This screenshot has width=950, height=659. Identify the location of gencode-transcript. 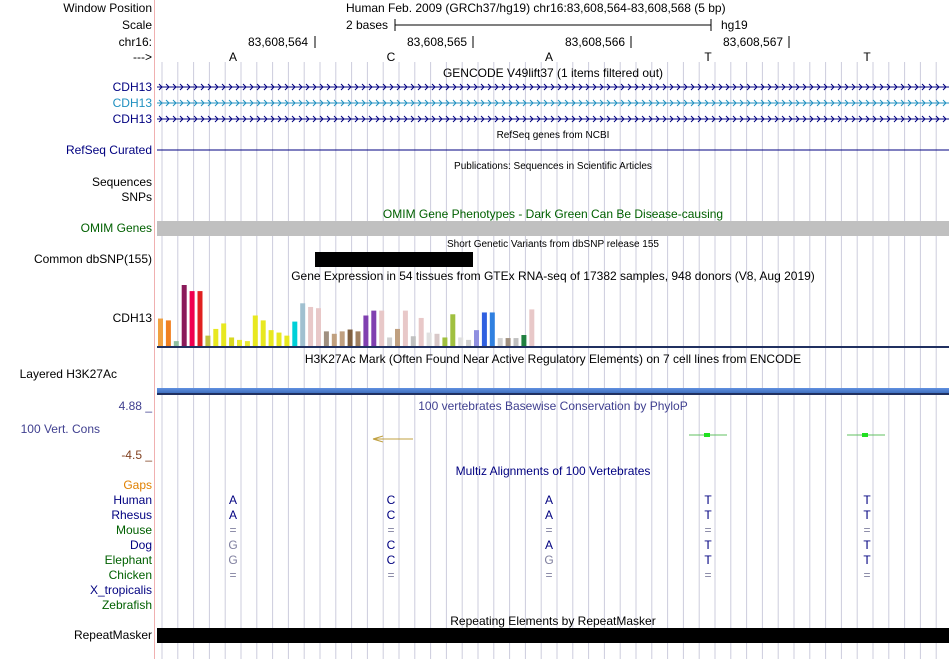
(553, 103).